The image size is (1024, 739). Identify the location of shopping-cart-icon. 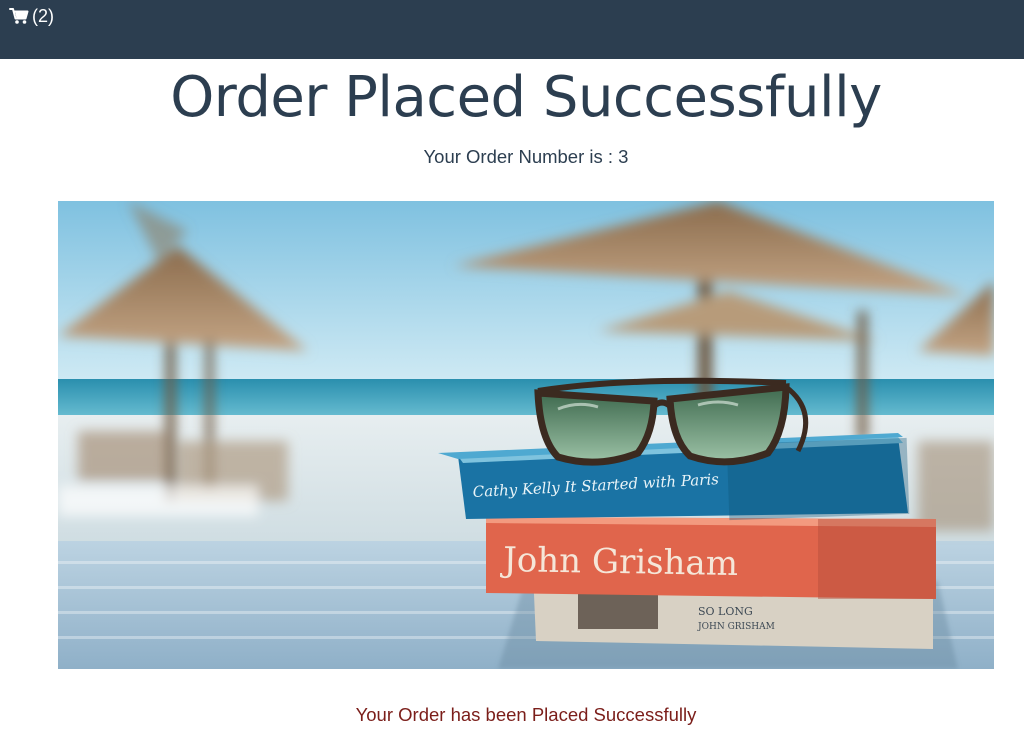
(19, 16).